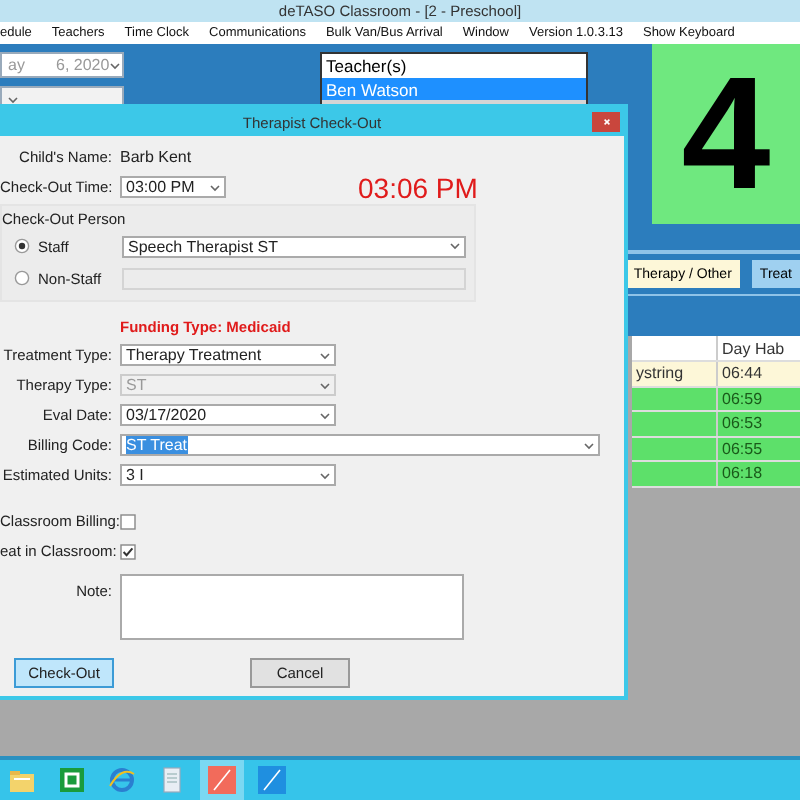  Describe the element at coordinates (716, 474) in the screenshot. I see `table-row: 06:18` at that location.